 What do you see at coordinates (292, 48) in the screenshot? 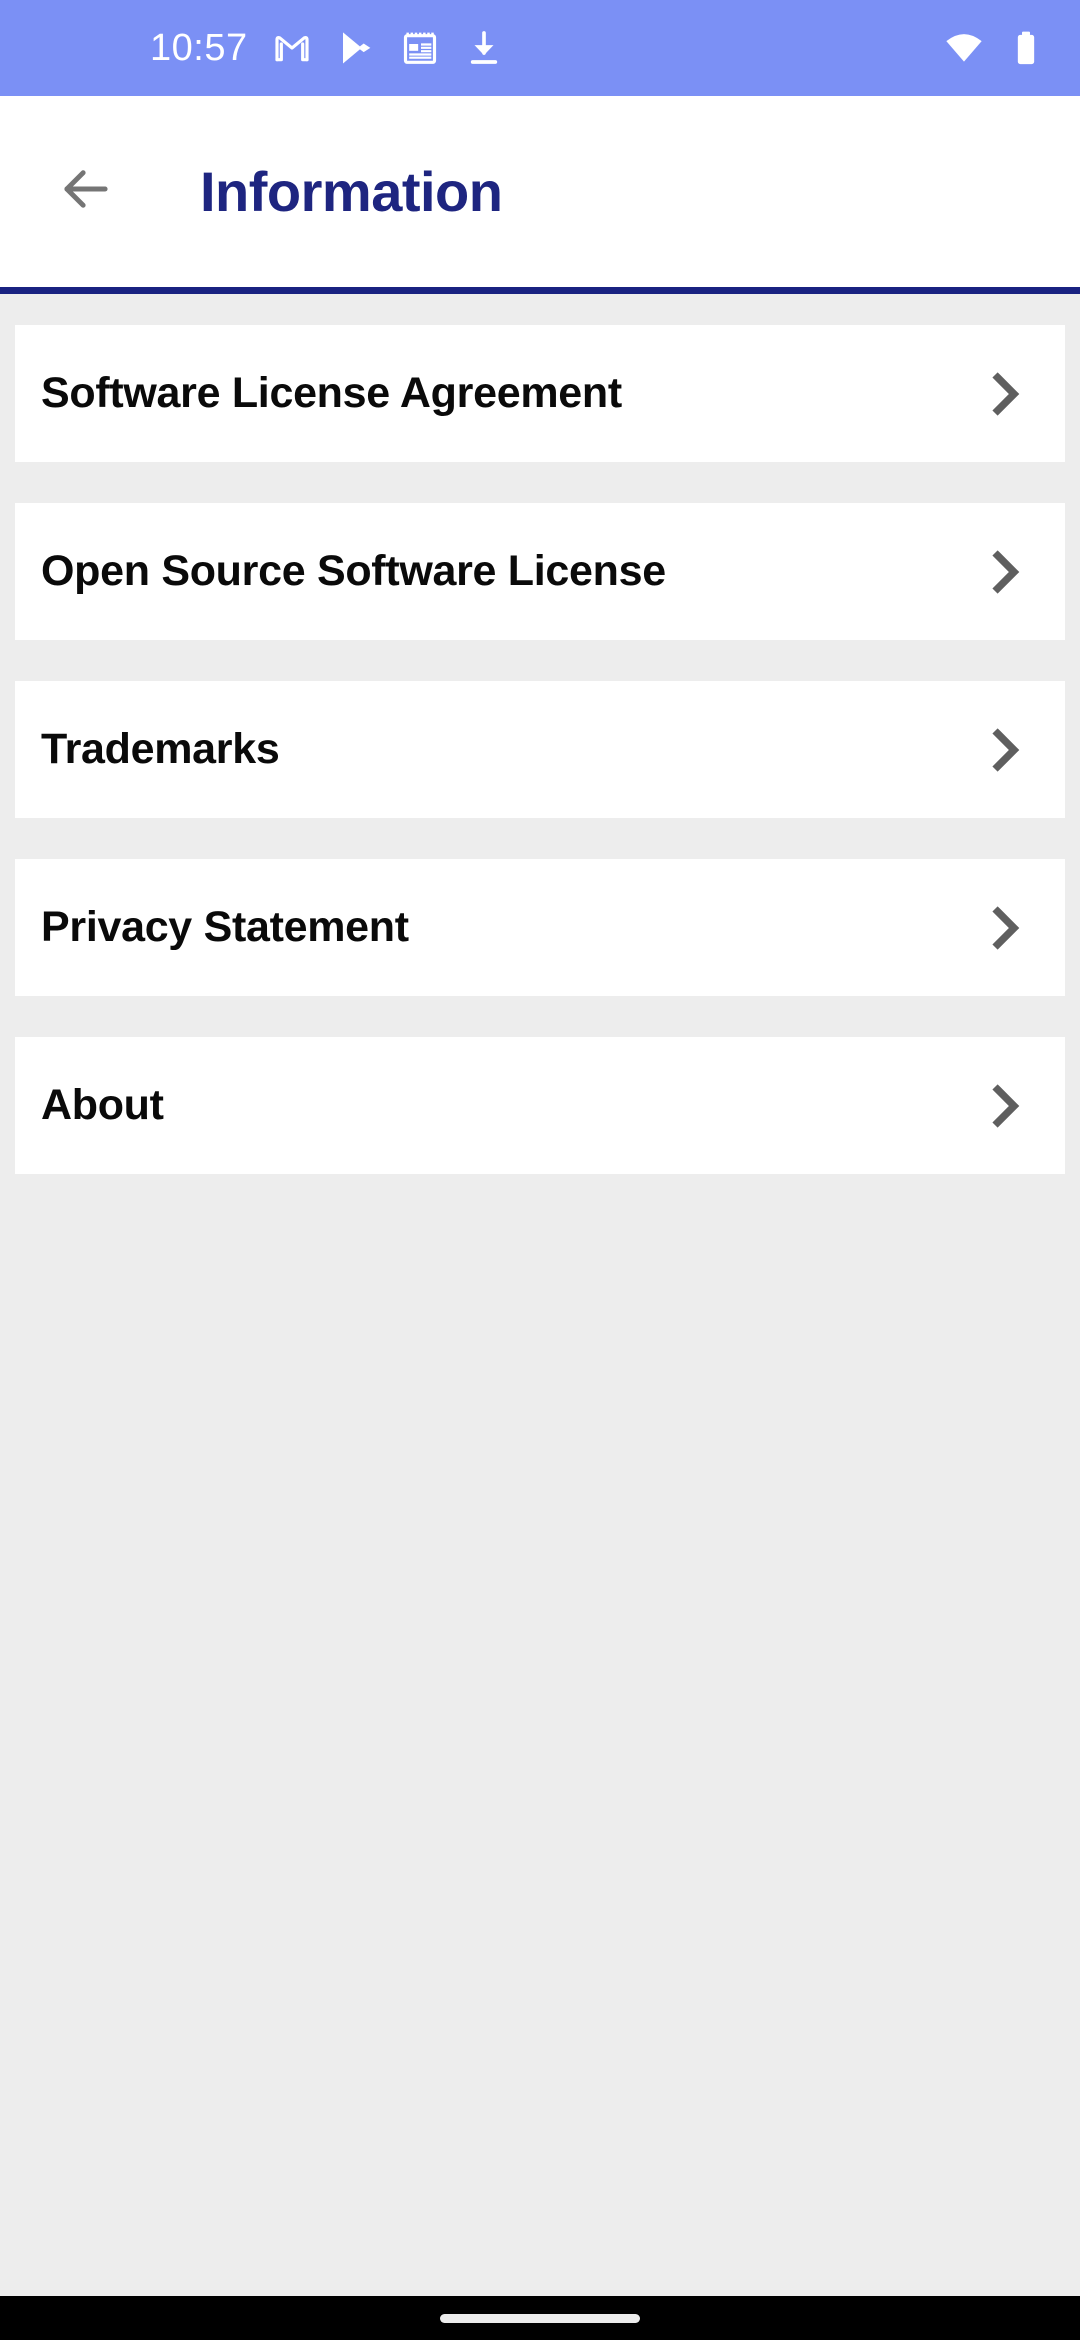
I see `gmail-icon` at bounding box center [292, 48].